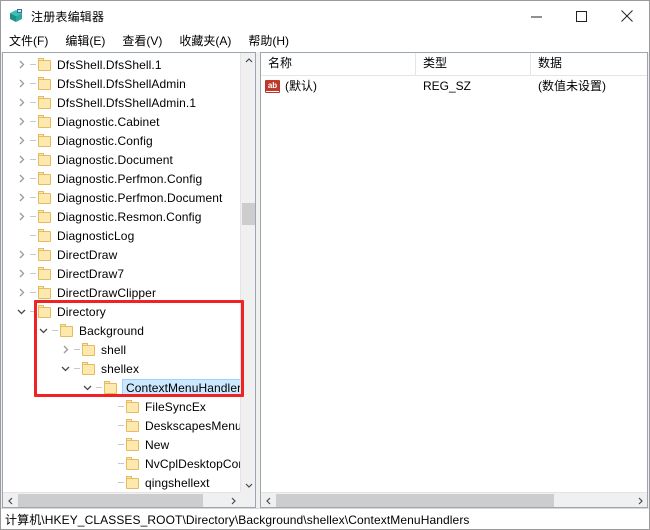 The image size is (650, 530). What do you see at coordinates (626, 16) in the screenshot?
I see `close-button` at bounding box center [626, 16].